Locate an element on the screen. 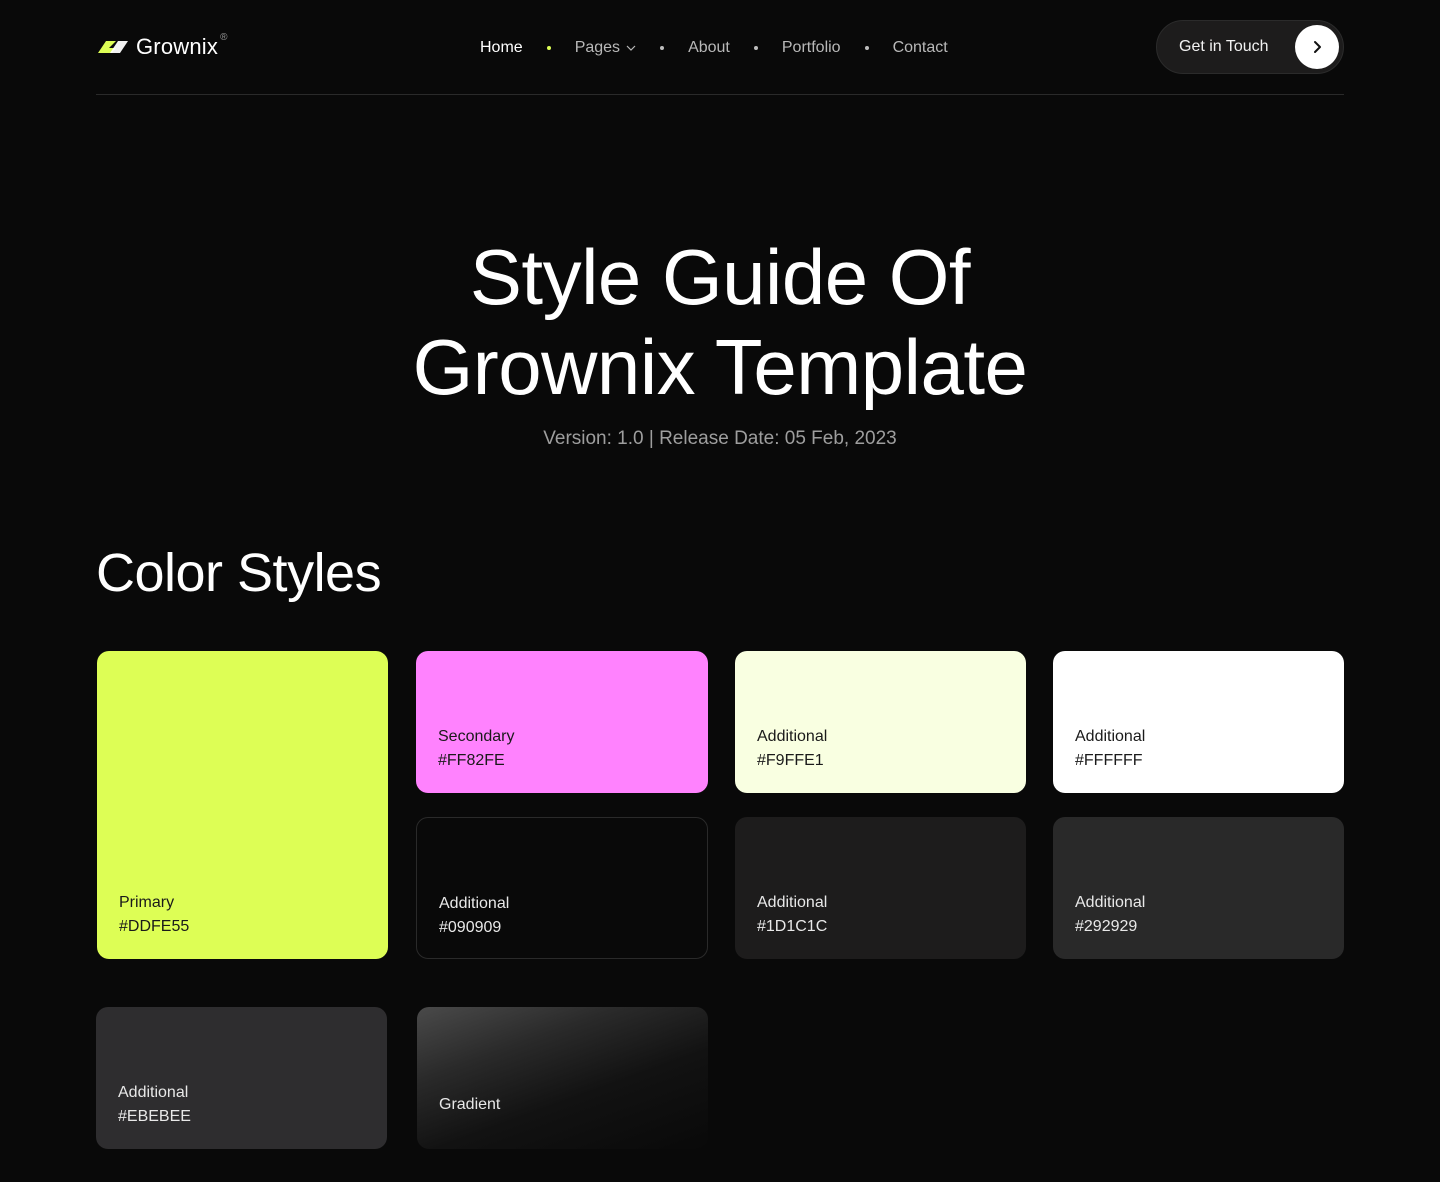 The width and height of the screenshot is (1440, 1182). registered-mark: ® is located at coordinates (224, 37).